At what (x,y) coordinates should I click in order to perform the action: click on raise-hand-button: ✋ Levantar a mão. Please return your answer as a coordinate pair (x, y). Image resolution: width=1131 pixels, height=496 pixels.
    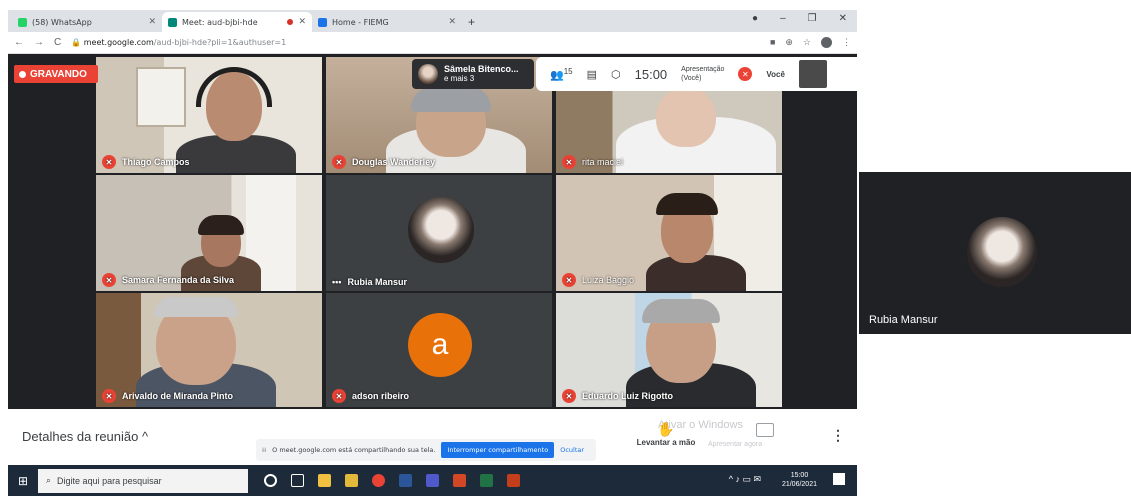
    Looking at the image, I should click on (666, 439).